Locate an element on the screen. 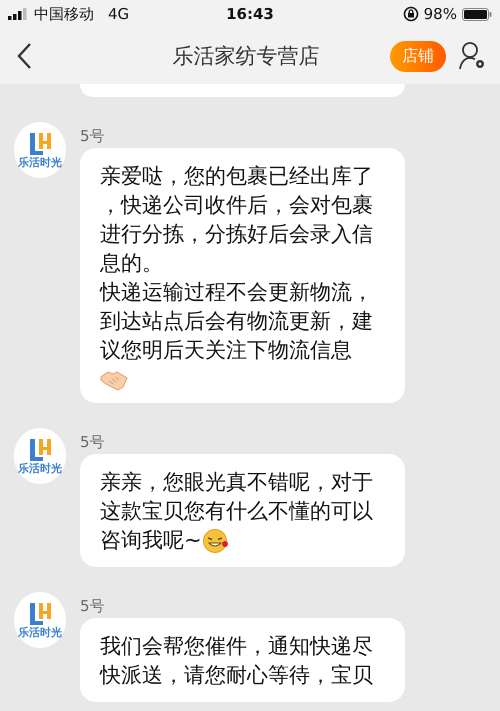 The width and height of the screenshot is (500, 711). message-text: 亲亲，您眼光真不错呢，对于这款宝贝您有什么不懂的可以 is located at coordinates (237, 497).